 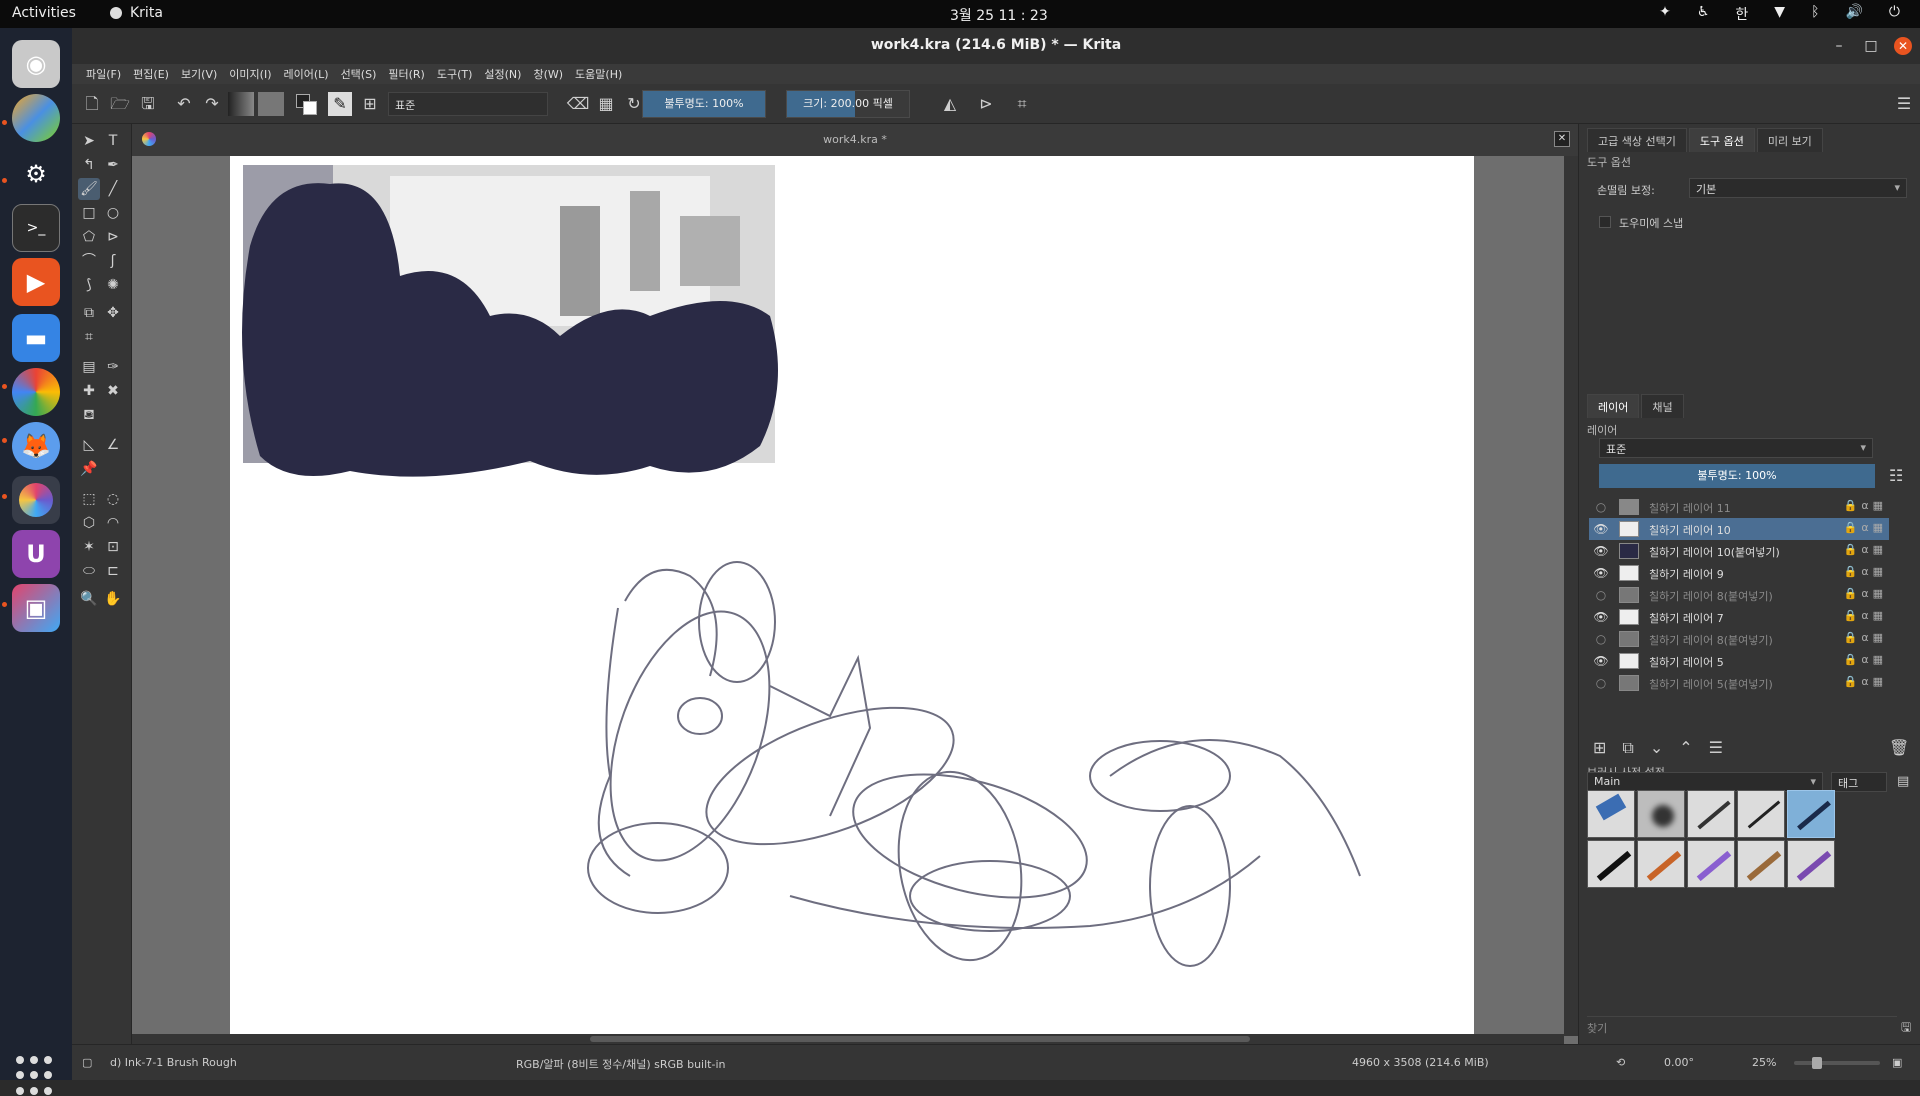 What do you see at coordinates (113, 313) in the screenshot?
I see `move-tool-icon: ✥` at bounding box center [113, 313].